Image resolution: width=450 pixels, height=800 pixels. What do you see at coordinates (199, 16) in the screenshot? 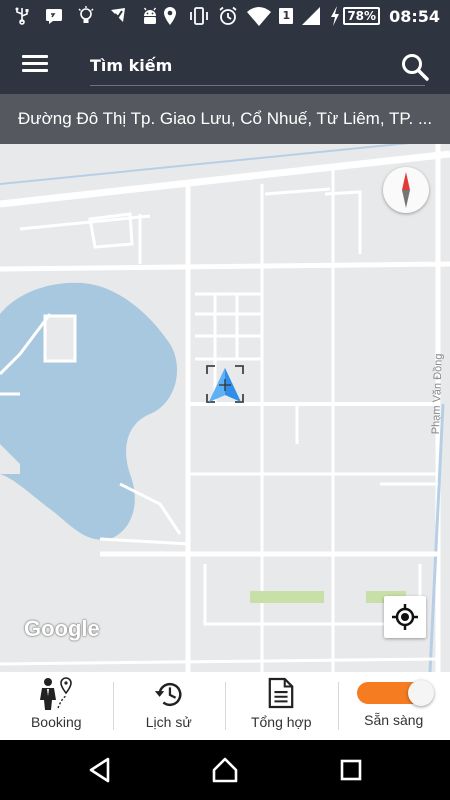
I see `vibrate-icon` at bounding box center [199, 16].